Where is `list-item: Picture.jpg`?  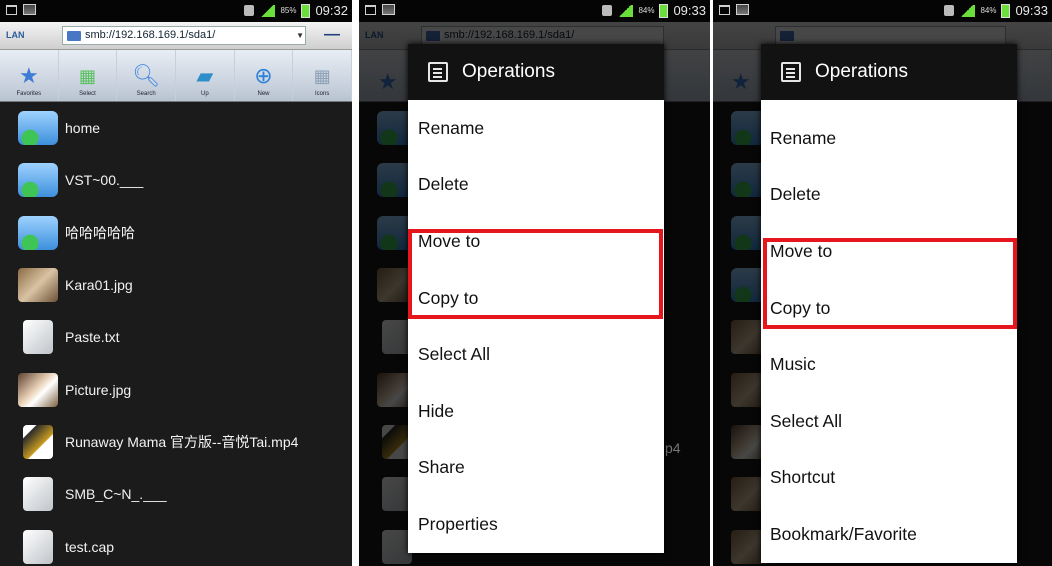 list-item: Picture.jpg is located at coordinates (176, 389).